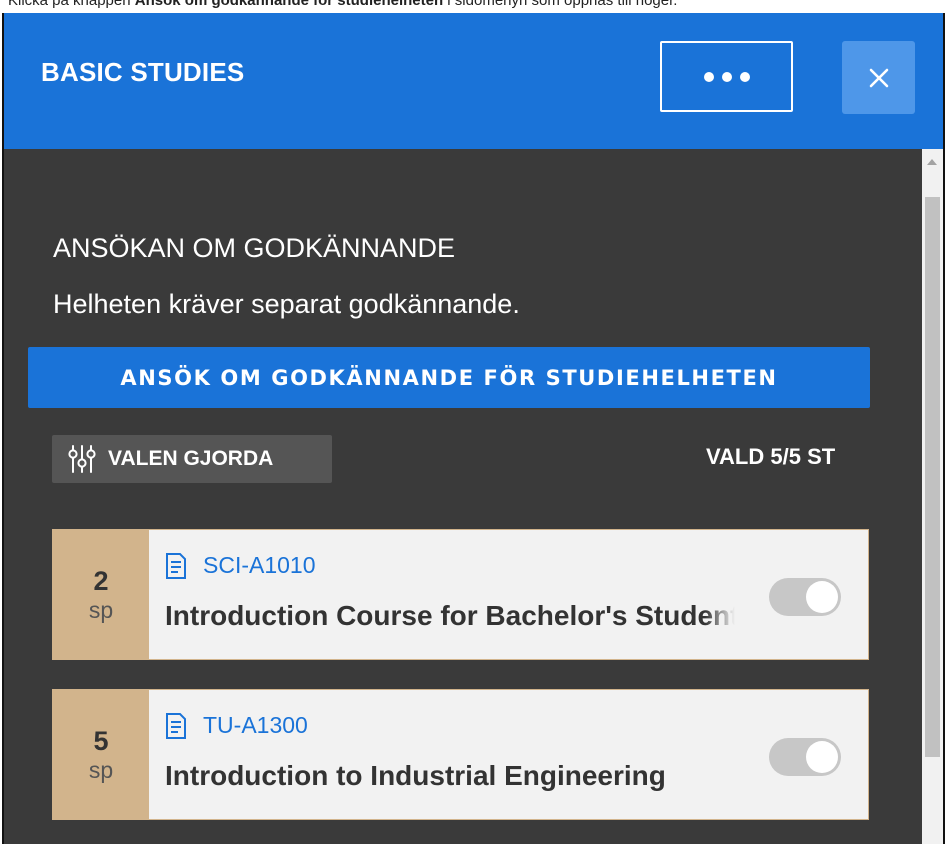 The width and height of the screenshot is (945, 844). Describe the element at coordinates (71, 4) in the screenshot. I see `caption-prefix: Klicka på knappen` at that location.